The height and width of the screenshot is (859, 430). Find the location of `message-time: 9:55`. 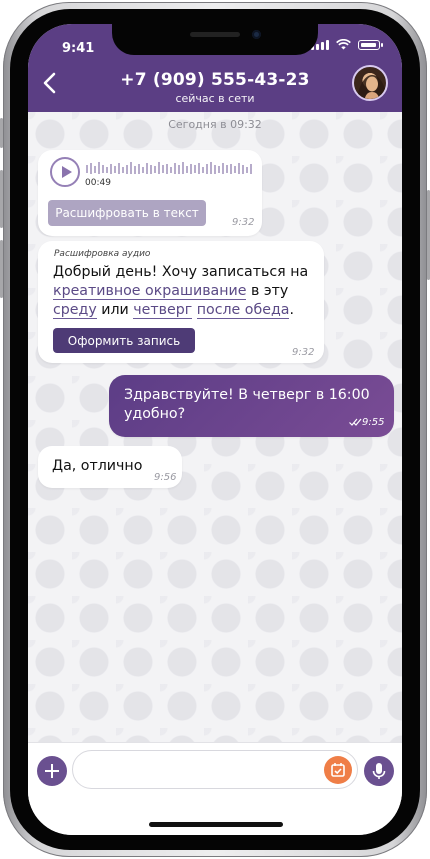

message-time: 9:55 is located at coordinates (373, 422).